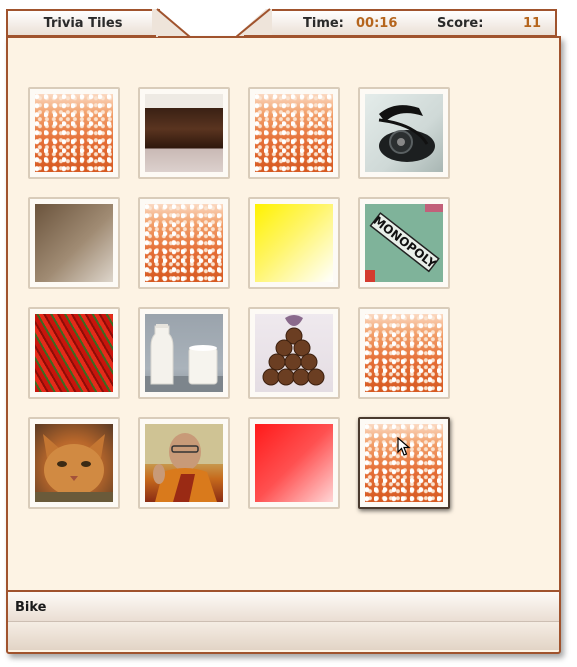 This screenshot has width=577, height=667. I want to click on tile-7-yellow-swatch, so click(294, 243).